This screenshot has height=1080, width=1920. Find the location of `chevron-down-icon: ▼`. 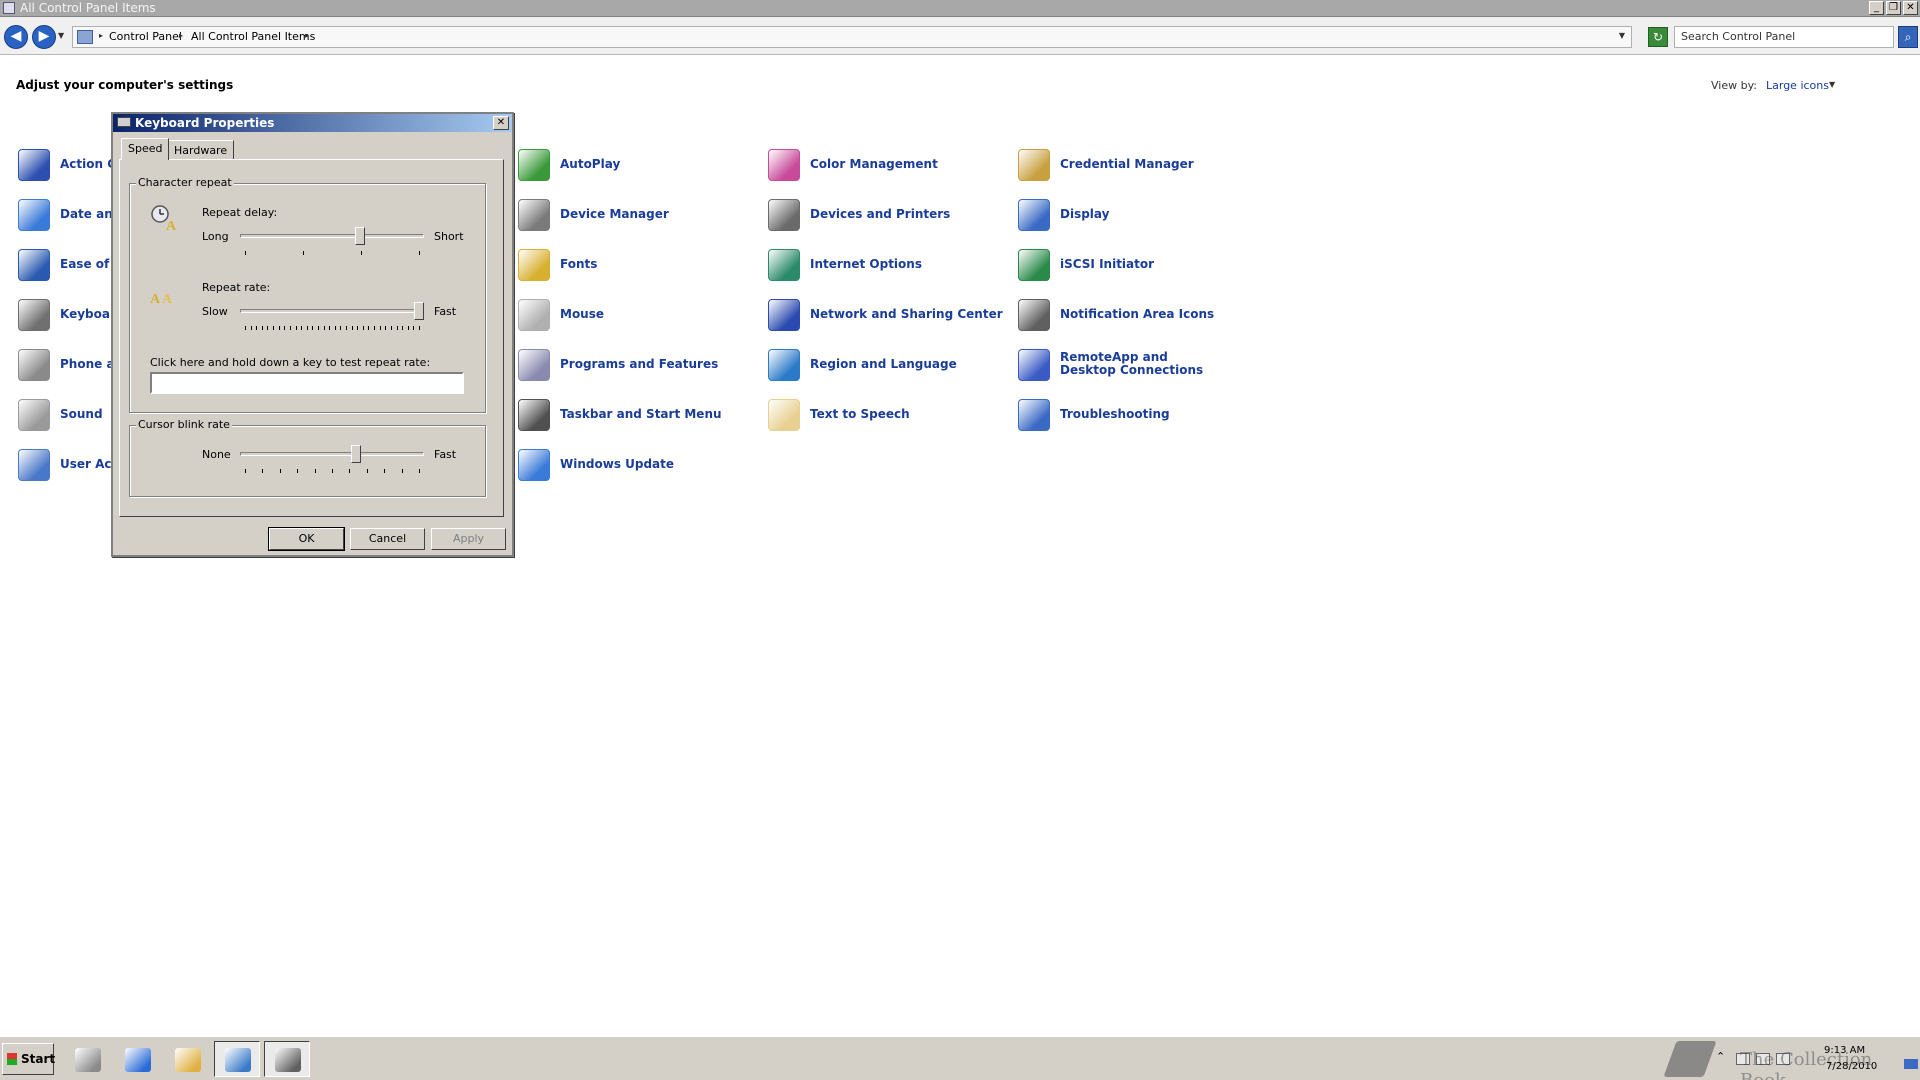

chevron-down-icon: ▼ is located at coordinates (1832, 84).